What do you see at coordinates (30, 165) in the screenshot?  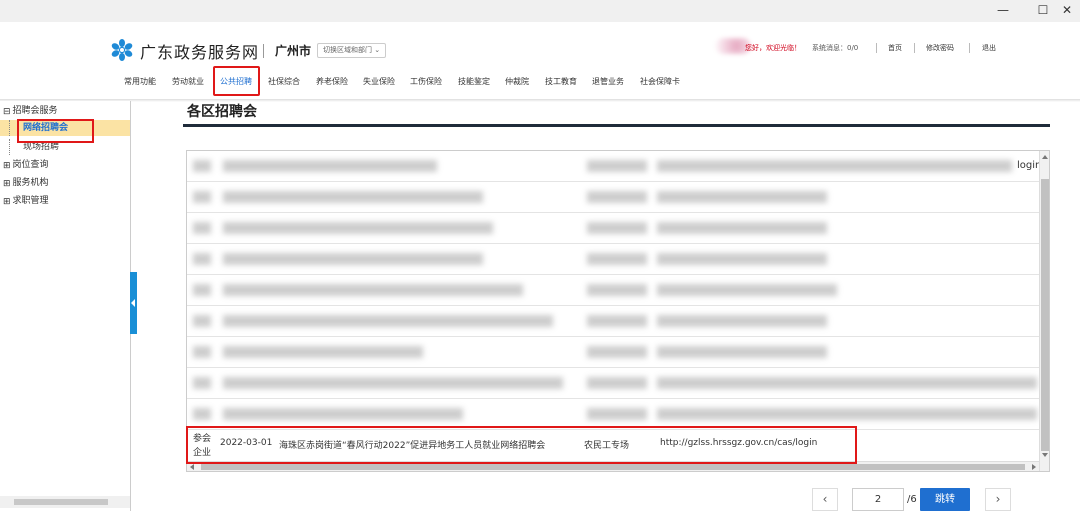 I see `sidebar-item-label: 岗位查询` at bounding box center [30, 165].